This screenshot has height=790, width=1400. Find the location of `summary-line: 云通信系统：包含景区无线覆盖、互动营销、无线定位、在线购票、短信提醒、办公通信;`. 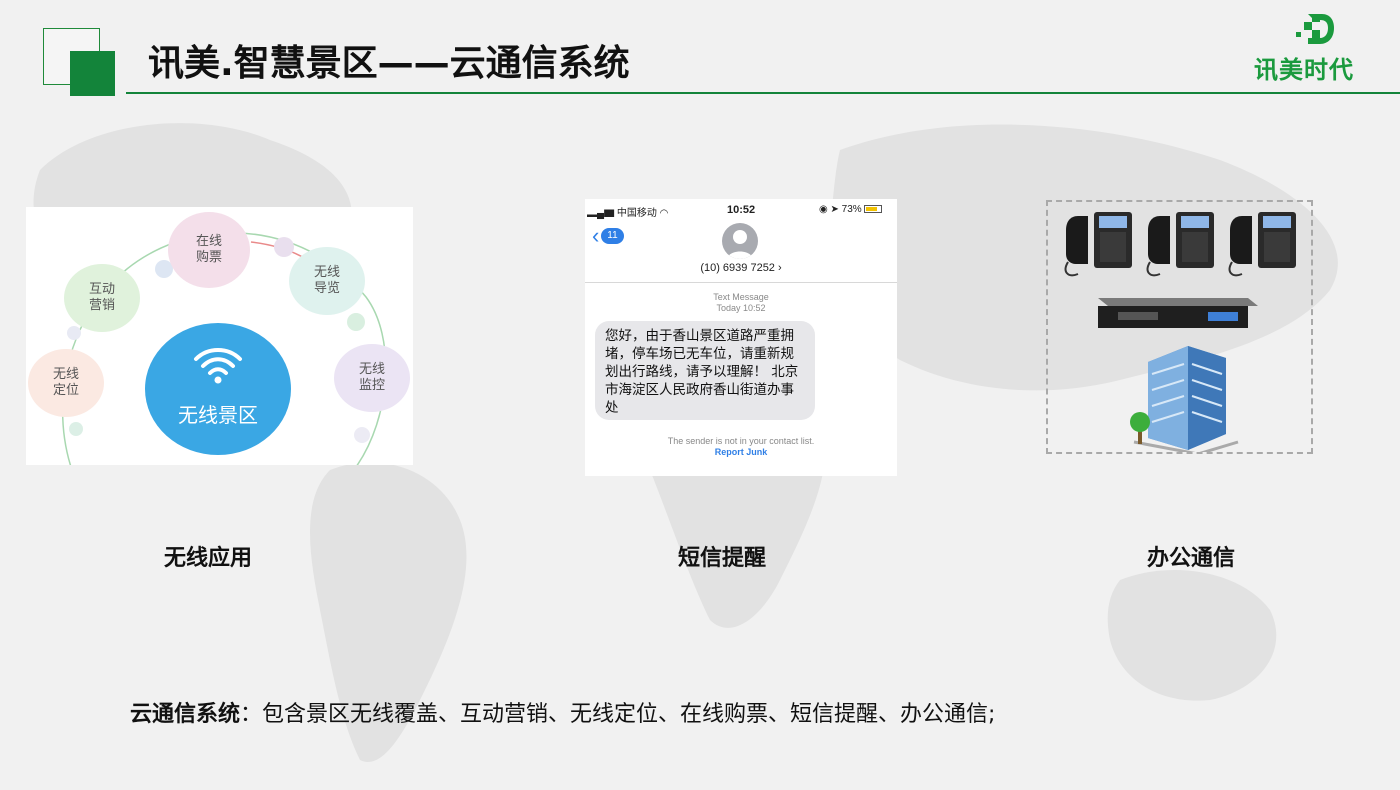

summary-line: 云通信系统：包含景区无线覆盖、互动营销、无线定位、在线购票、短信提醒、办公通信; is located at coordinates (562, 712).